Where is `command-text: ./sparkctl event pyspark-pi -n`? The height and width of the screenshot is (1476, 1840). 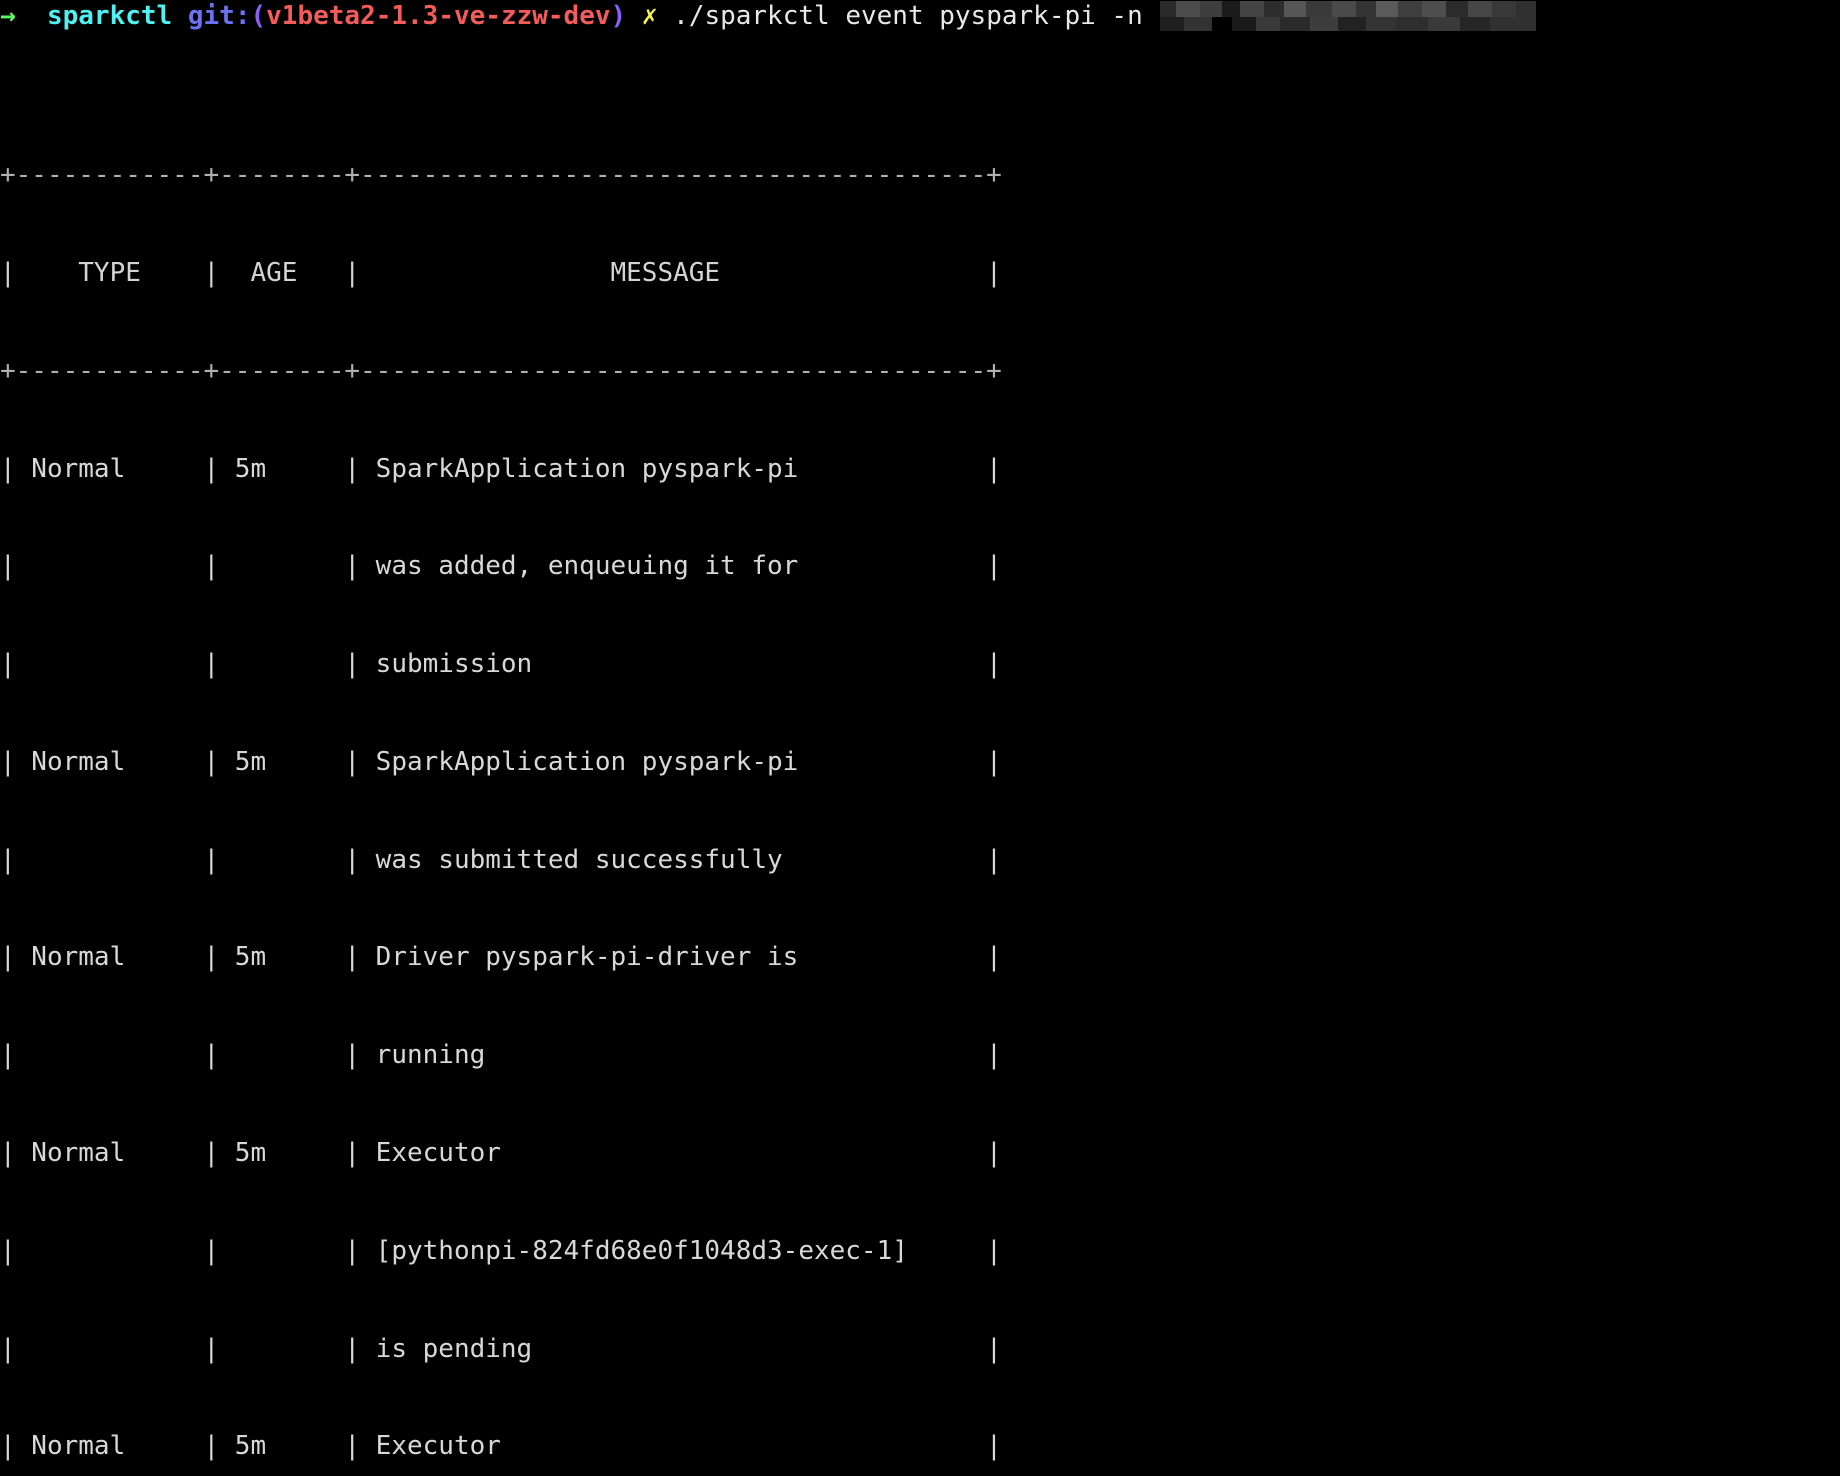 command-text: ./sparkctl event pyspark-pi -n is located at coordinates (916, 16).